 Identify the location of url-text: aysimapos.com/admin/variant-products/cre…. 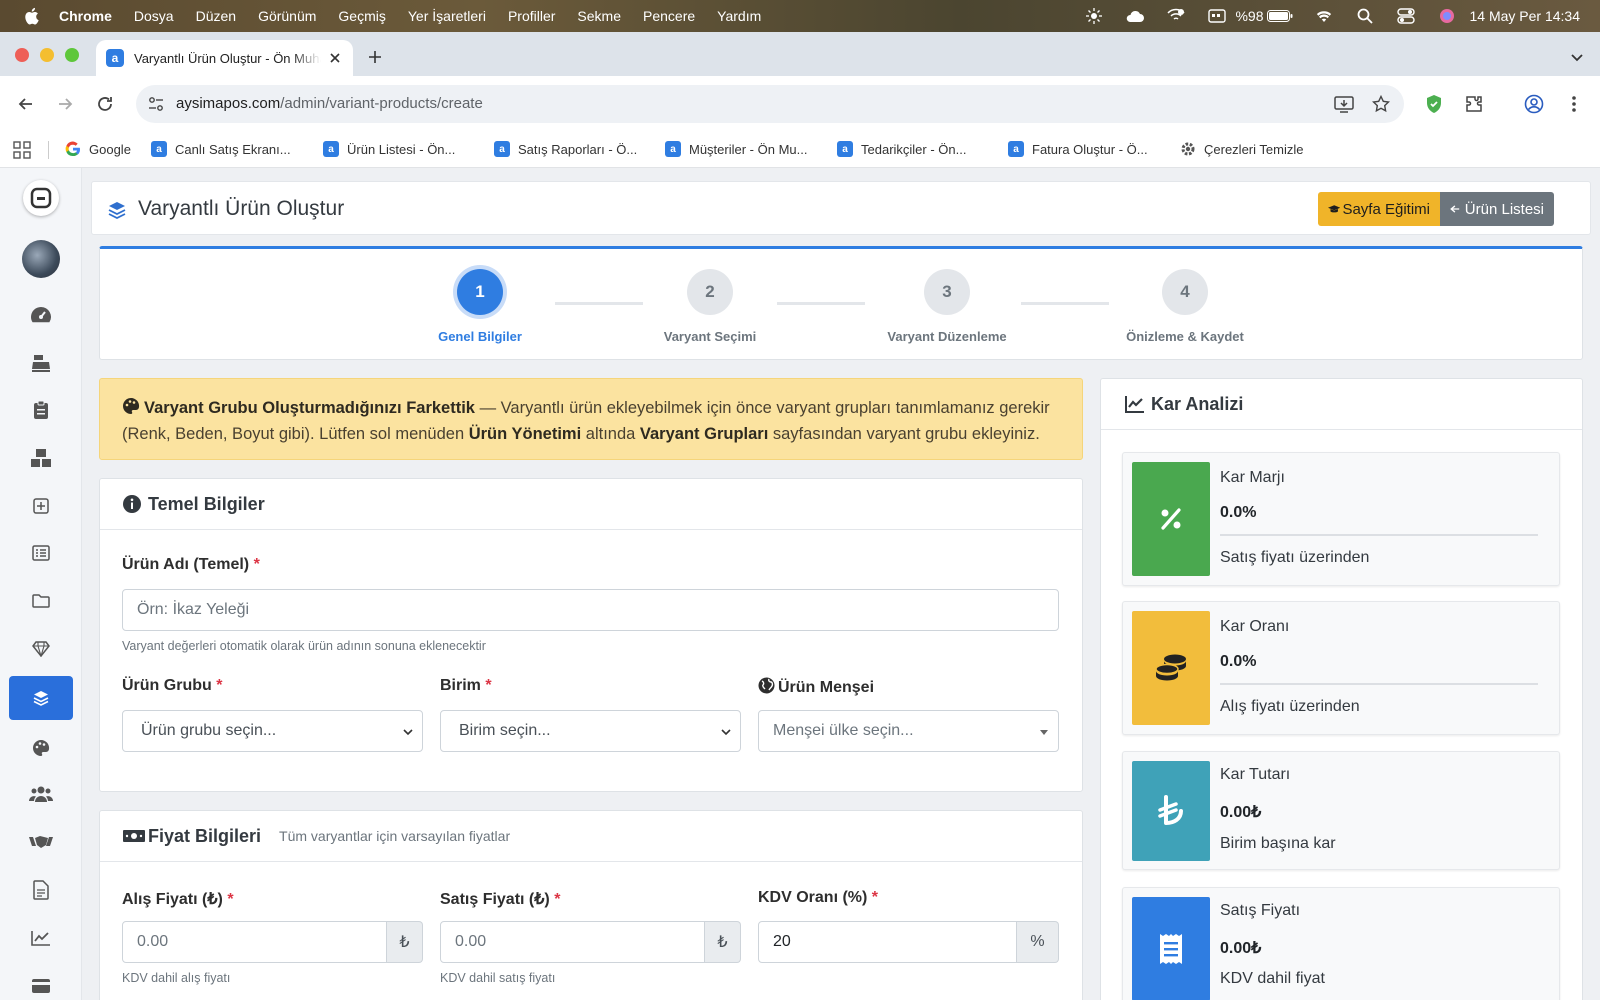
(329, 103).